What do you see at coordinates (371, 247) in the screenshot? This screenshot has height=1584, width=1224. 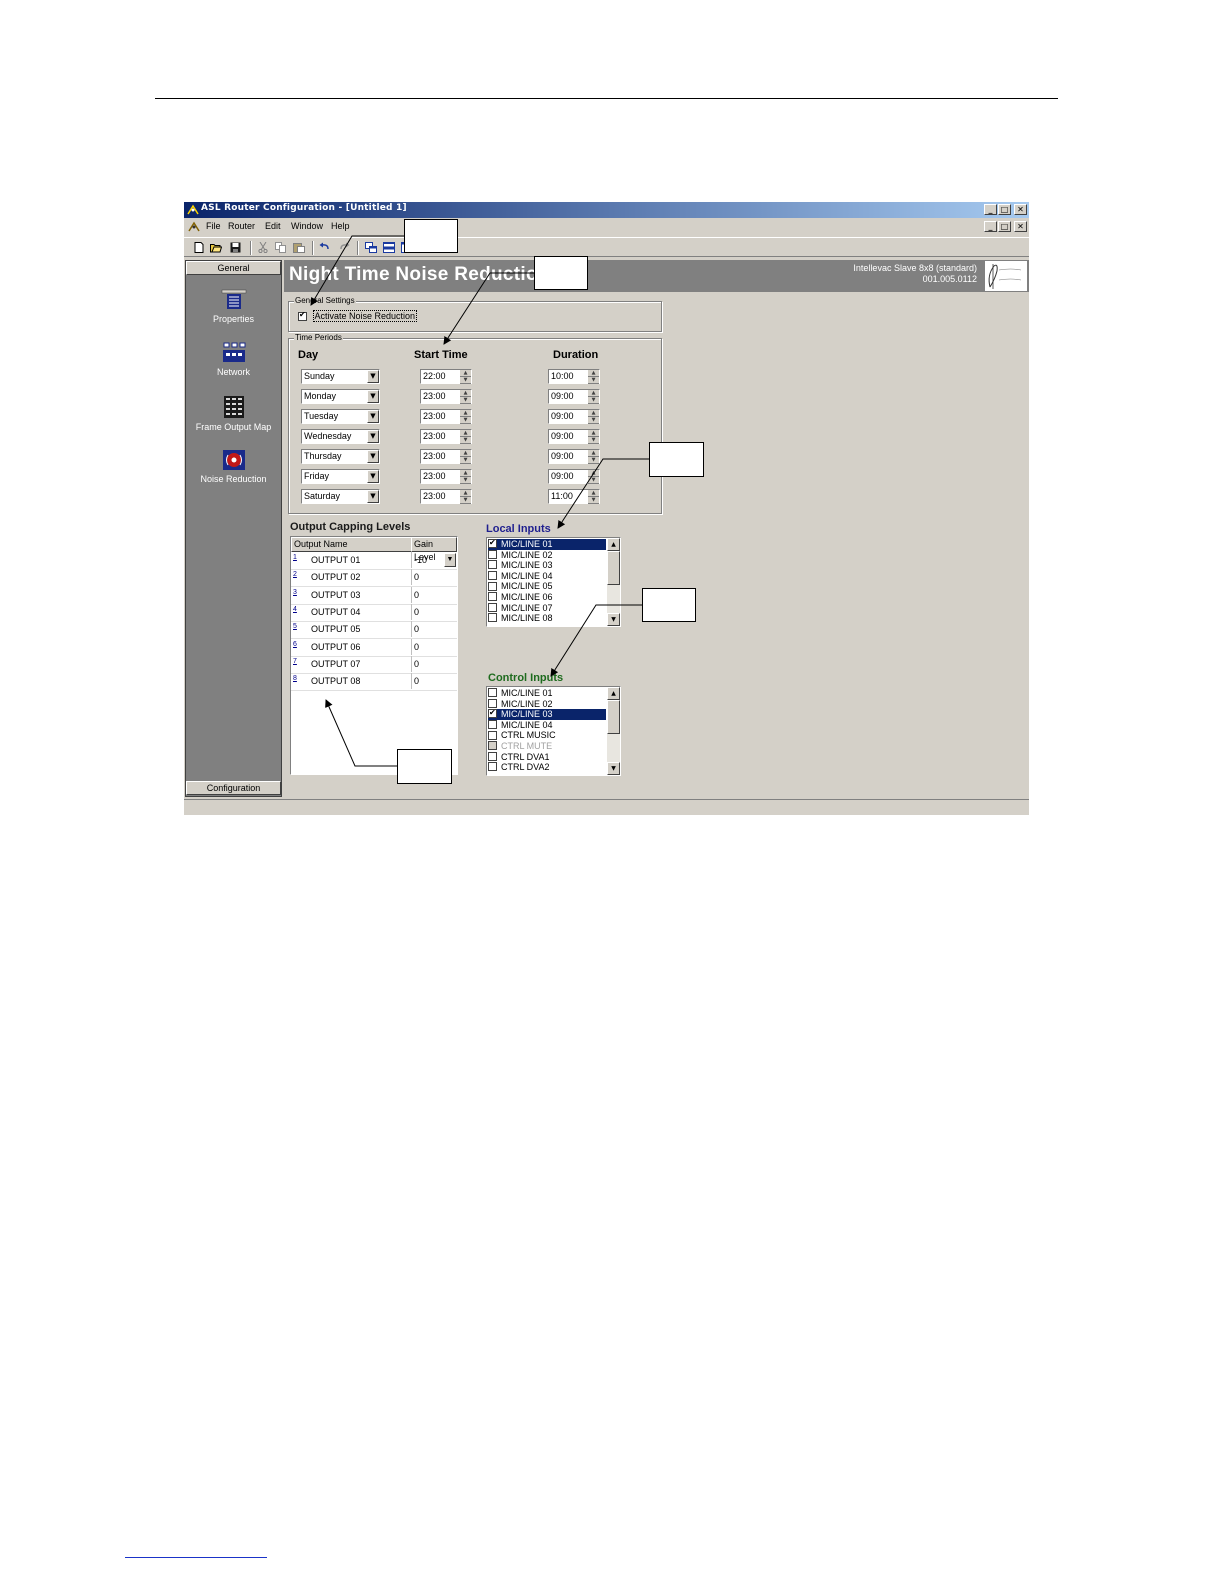 I see `cascade-icon` at bounding box center [371, 247].